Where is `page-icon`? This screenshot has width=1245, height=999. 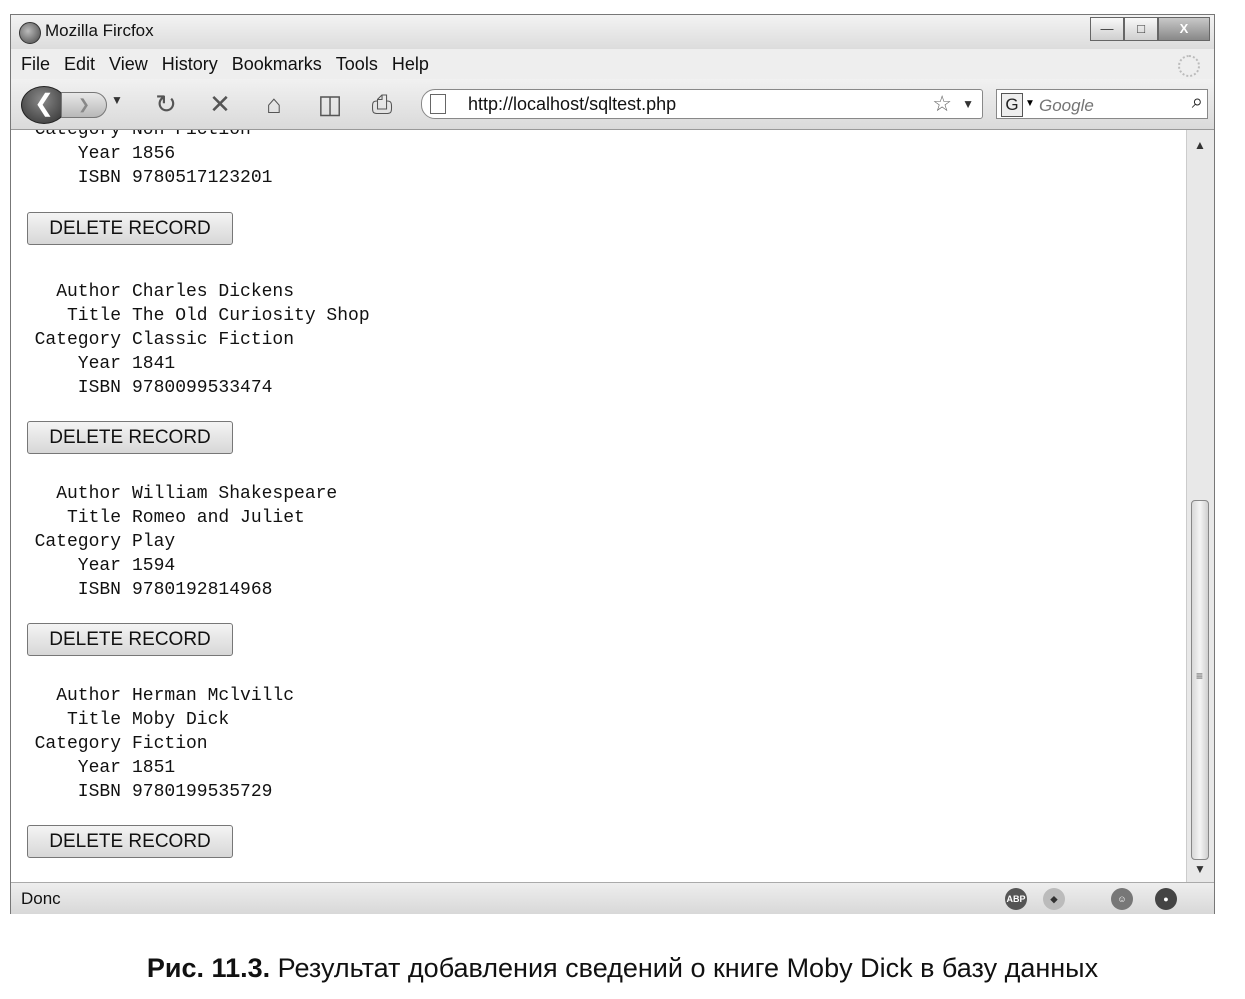
page-icon is located at coordinates (438, 104).